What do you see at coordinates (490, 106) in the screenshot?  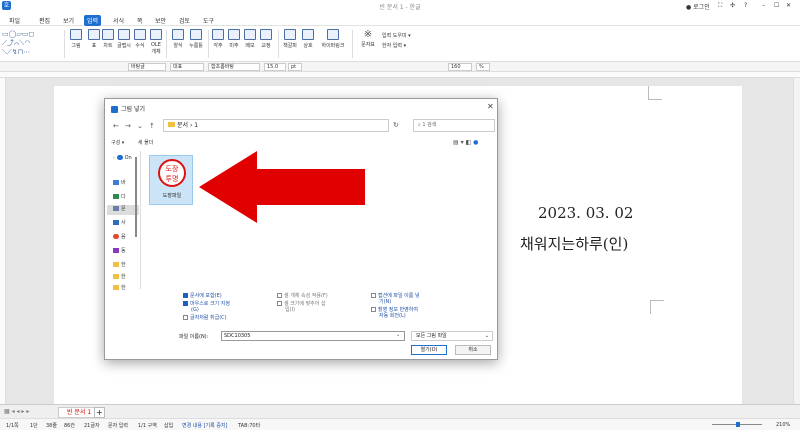 I see `dialog-close-icon: ✕` at bounding box center [490, 106].